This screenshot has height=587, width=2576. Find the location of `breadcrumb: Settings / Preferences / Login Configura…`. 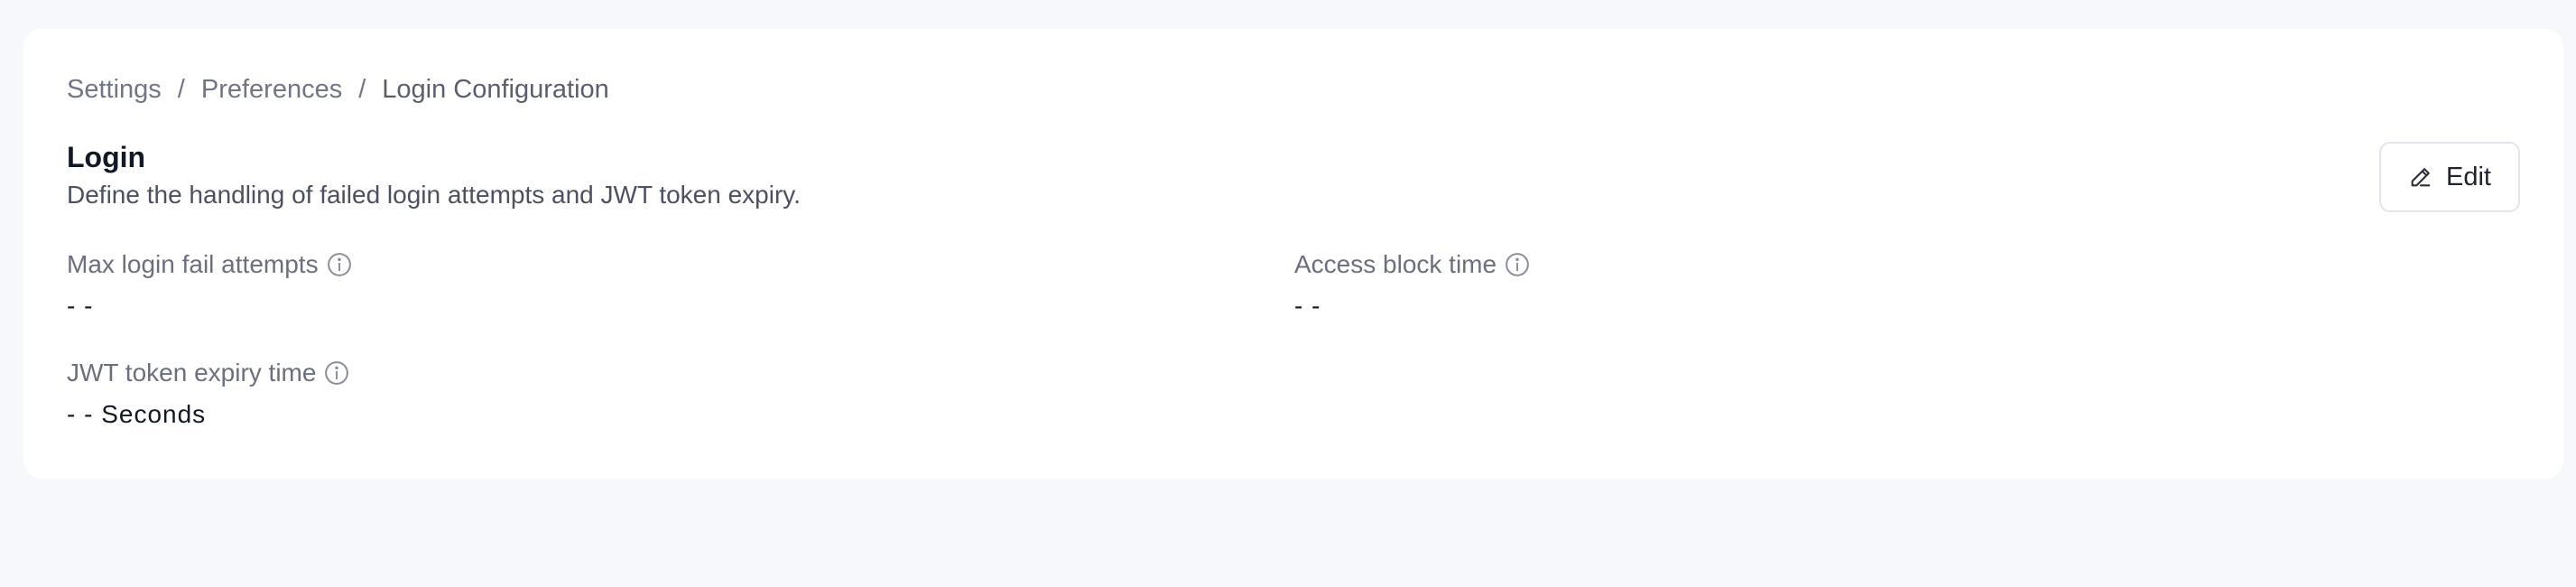

breadcrumb: Settings / Preferences / Login Configura… is located at coordinates (338, 90).